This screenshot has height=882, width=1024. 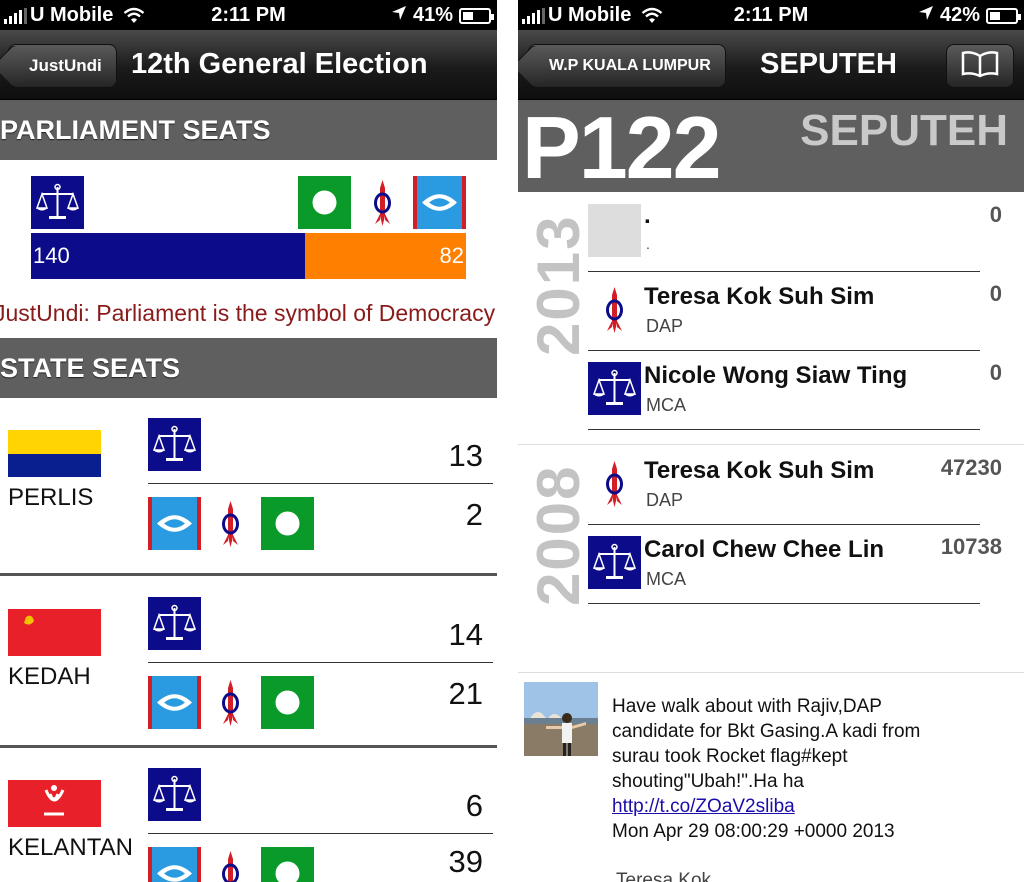 What do you see at coordinates (54, 453) in the screenshot?
I see `perlis-flag` at bounding box center [54, 453].